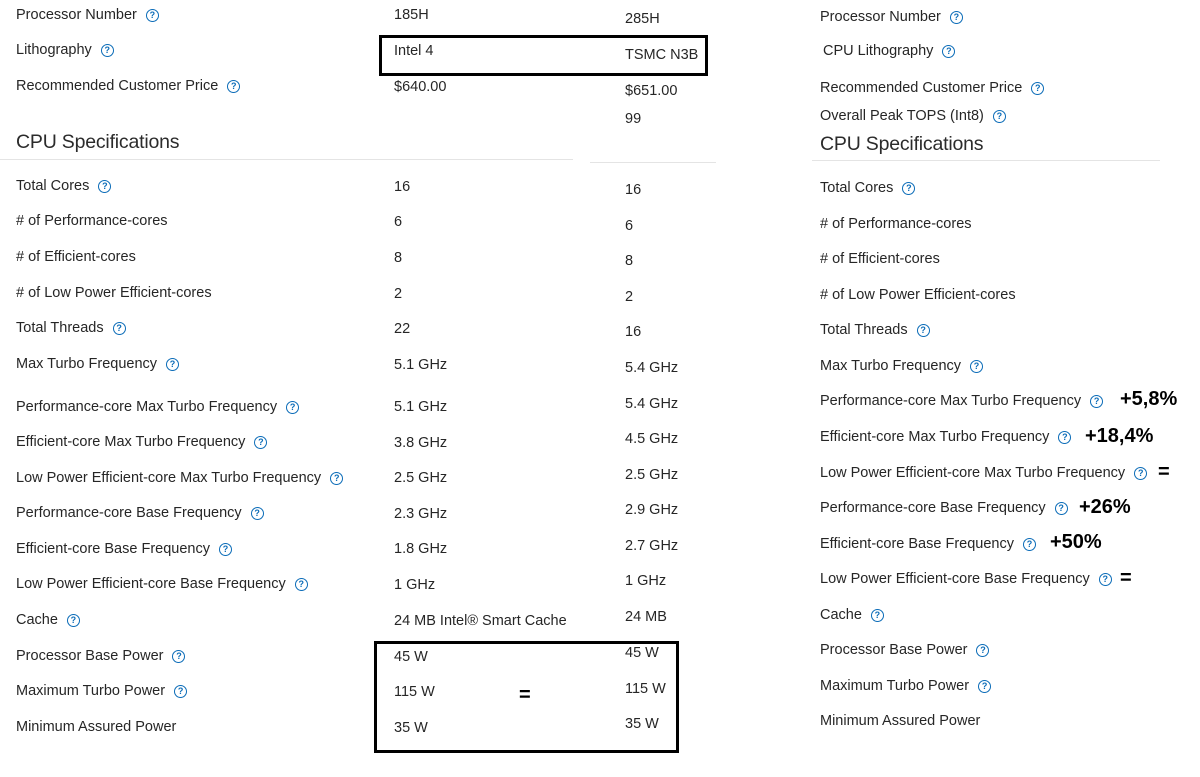 Image resolution: width=1200 pixels, height=777 pixels. I want to click on spec-value-285h: 2.5 GHz, so click(652, 475).